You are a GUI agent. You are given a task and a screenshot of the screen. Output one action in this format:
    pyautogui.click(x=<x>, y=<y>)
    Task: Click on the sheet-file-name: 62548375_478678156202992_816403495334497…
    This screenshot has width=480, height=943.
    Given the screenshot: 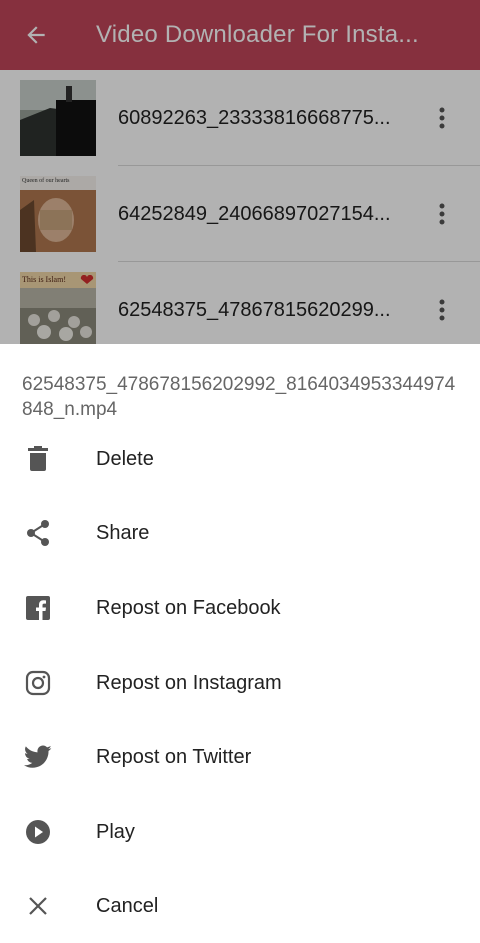 What is the action you would take?
    pyautogui.click(x=239, y=397)
    